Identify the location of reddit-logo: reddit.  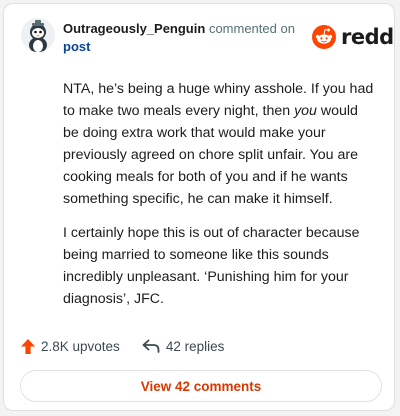
(353, 37).